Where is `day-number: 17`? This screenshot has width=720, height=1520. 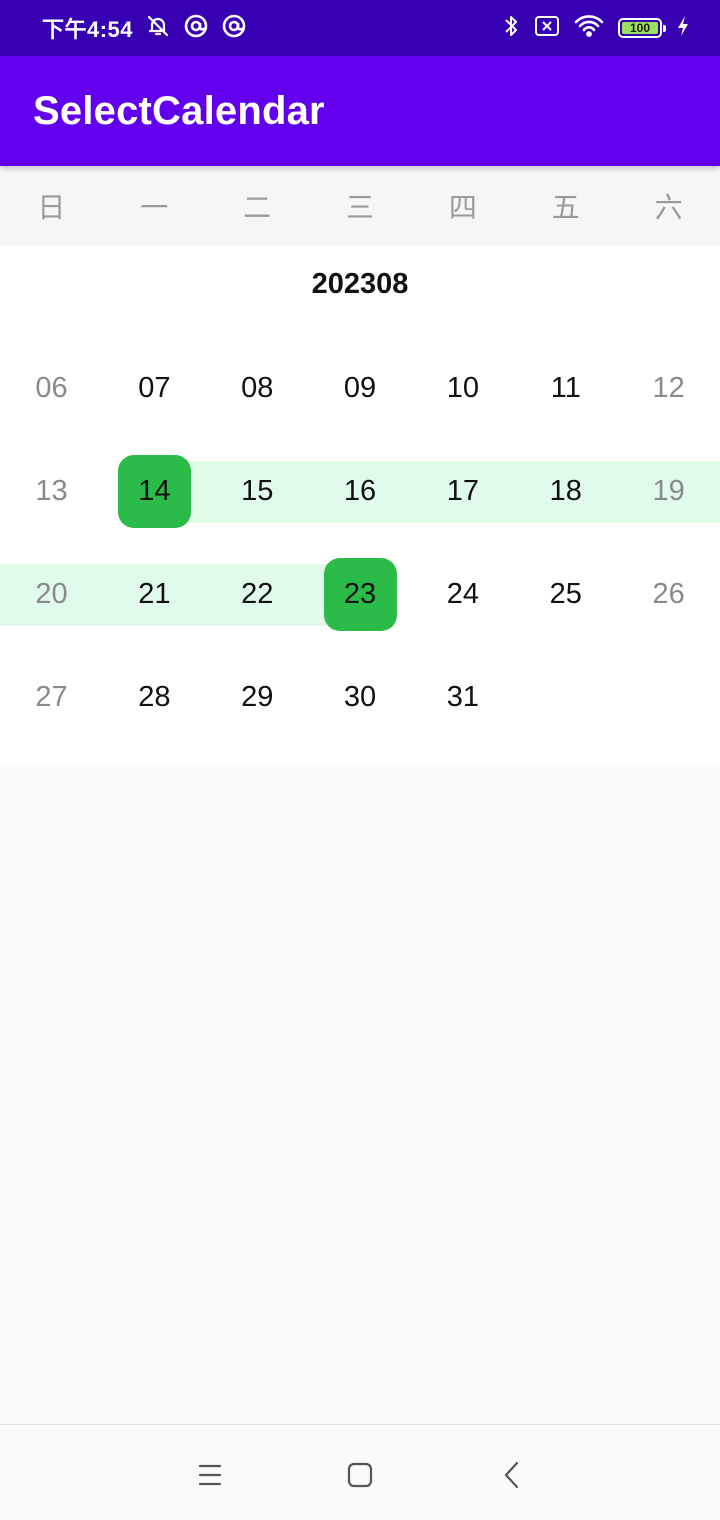
day-number: 17 is located at coordinates (463, 491).